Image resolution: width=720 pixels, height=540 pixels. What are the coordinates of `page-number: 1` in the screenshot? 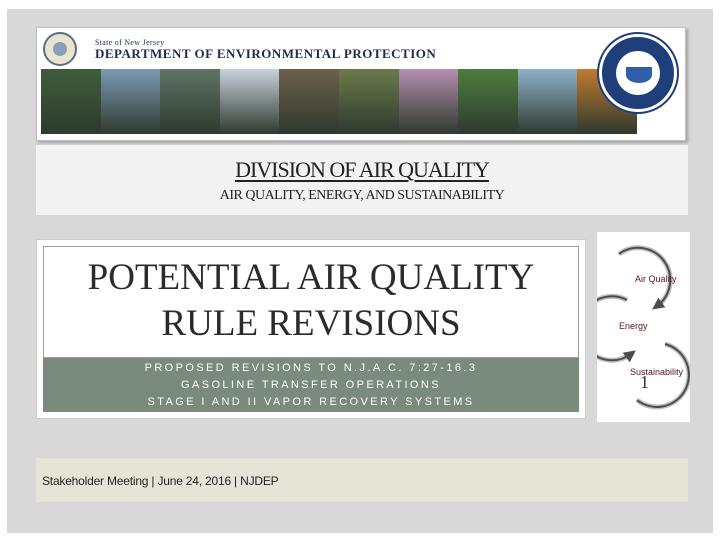 It's located at (644, 382).